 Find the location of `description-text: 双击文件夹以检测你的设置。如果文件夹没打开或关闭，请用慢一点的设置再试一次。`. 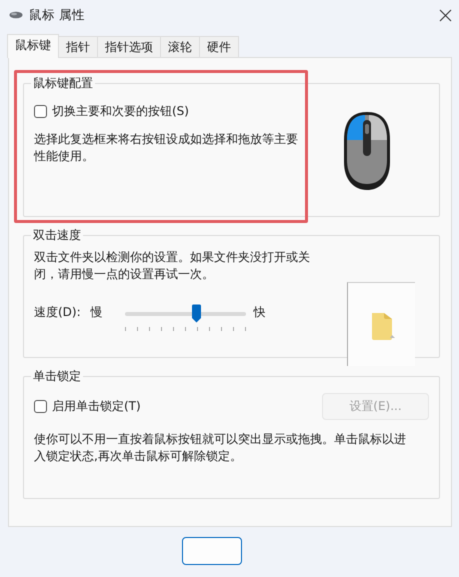

description-text: 双击文件夹以检测你的设置。如果文件夹没打开或关闭，请用慢一点的设置再试一次。 is located at coordinates (172, 266).